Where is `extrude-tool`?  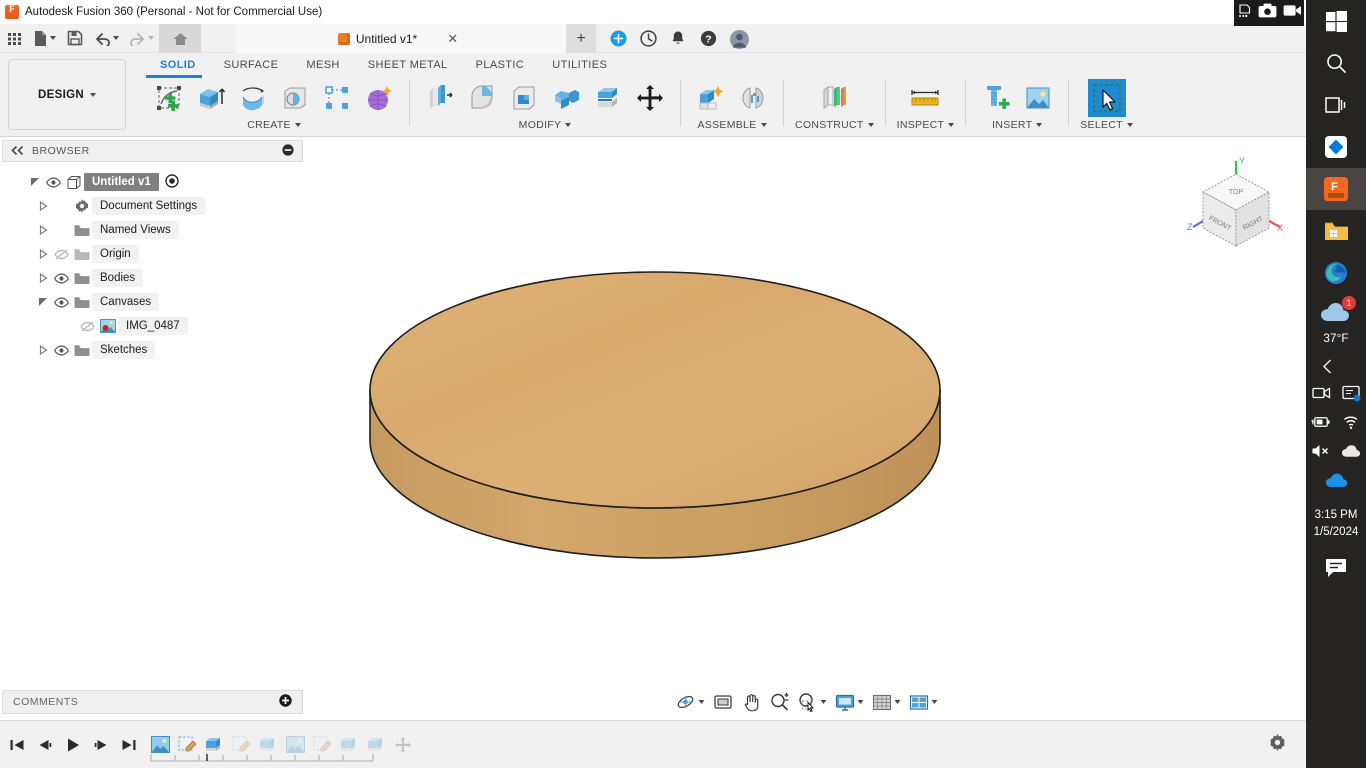 extrude-tool is located at coordinates (211, 98).